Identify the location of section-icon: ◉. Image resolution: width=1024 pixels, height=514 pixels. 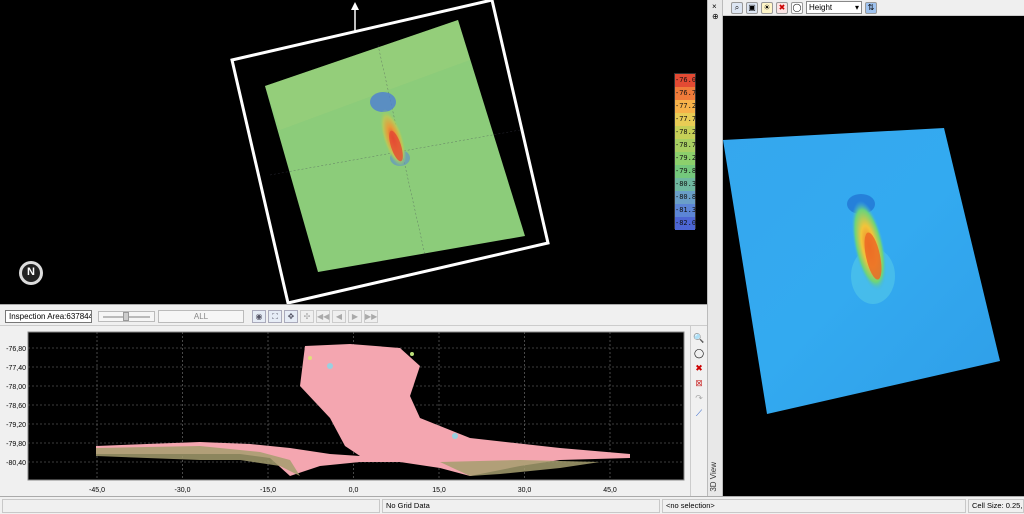
(259, 316).